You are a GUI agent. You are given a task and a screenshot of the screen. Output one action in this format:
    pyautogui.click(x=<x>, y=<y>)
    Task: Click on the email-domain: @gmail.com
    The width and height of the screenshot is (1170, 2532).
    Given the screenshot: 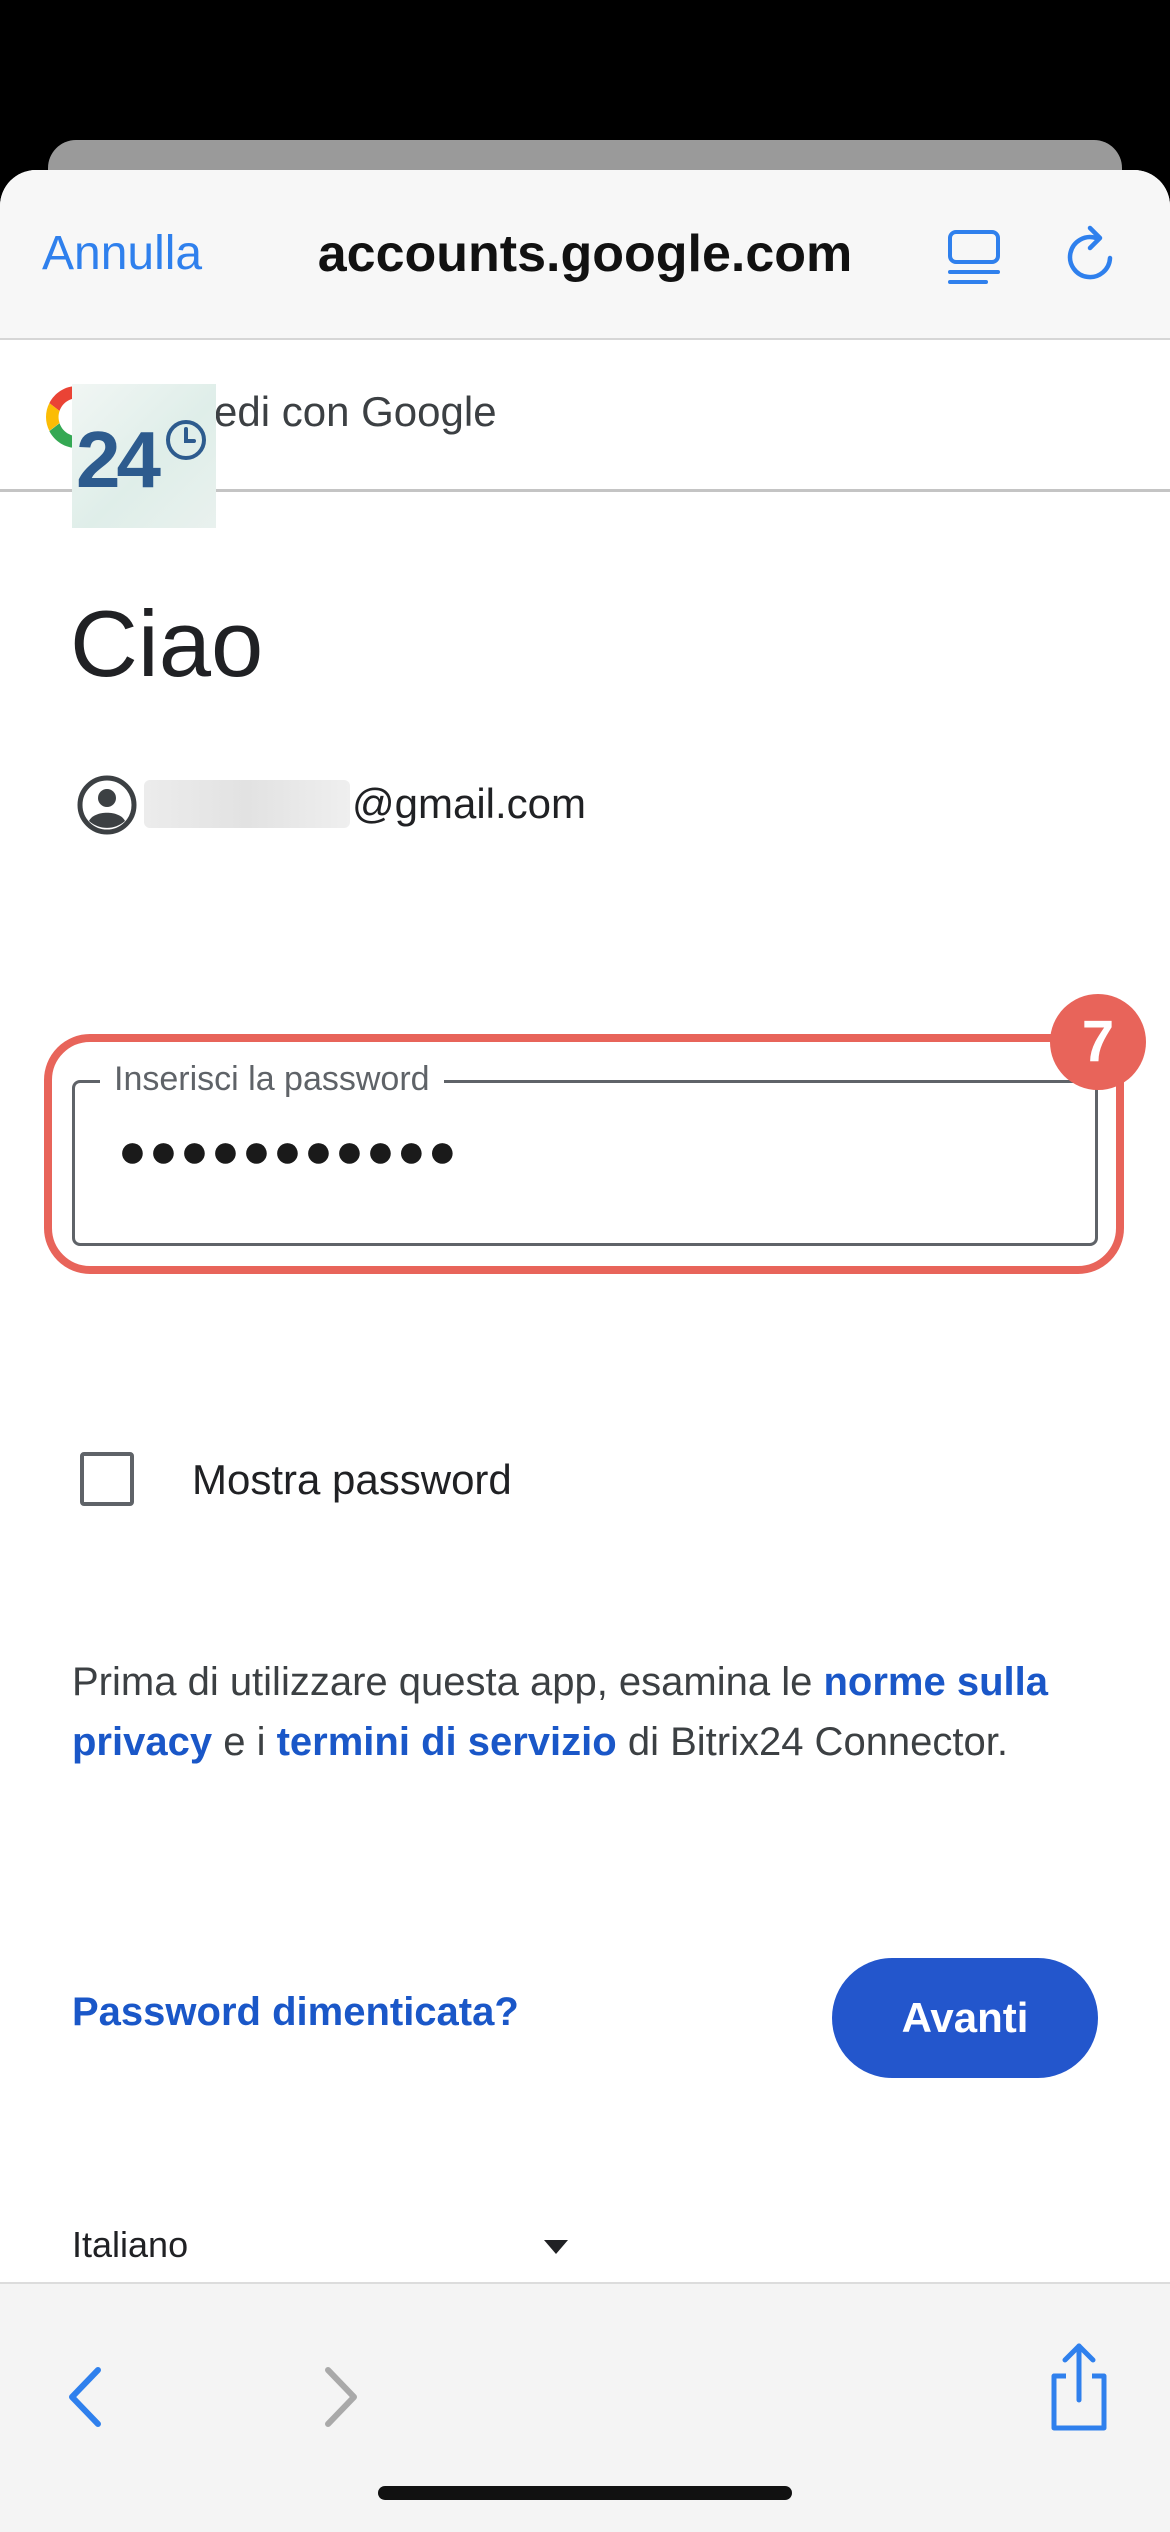 What is the action you would take?
    pyautogui.click(x=469, y=803)
    